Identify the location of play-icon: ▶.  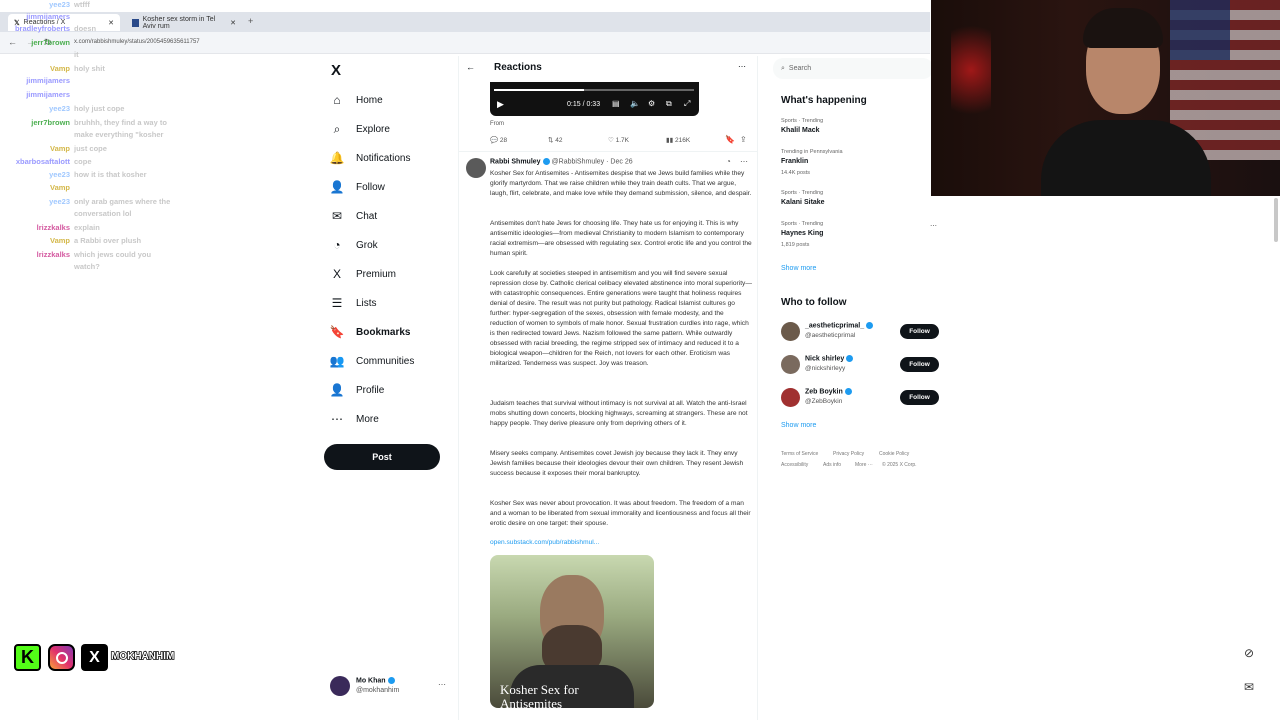
(500, 104).